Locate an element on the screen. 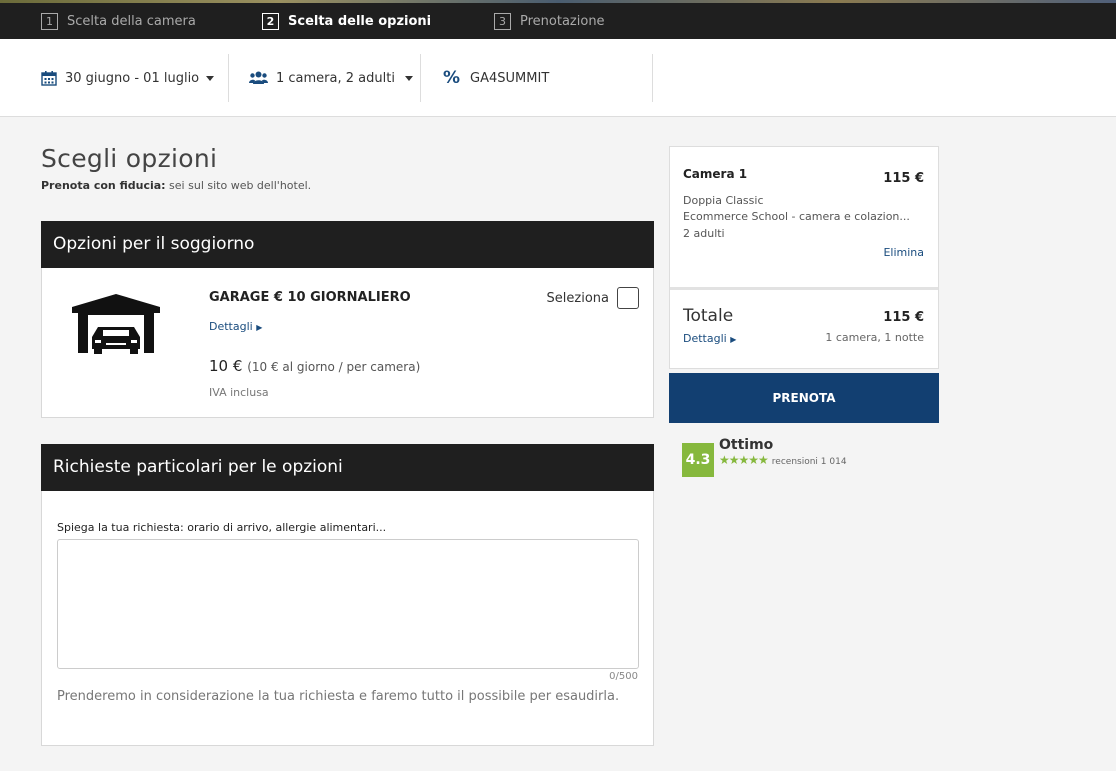  option-price-value: 10 € is located at coordinates (226, 366).